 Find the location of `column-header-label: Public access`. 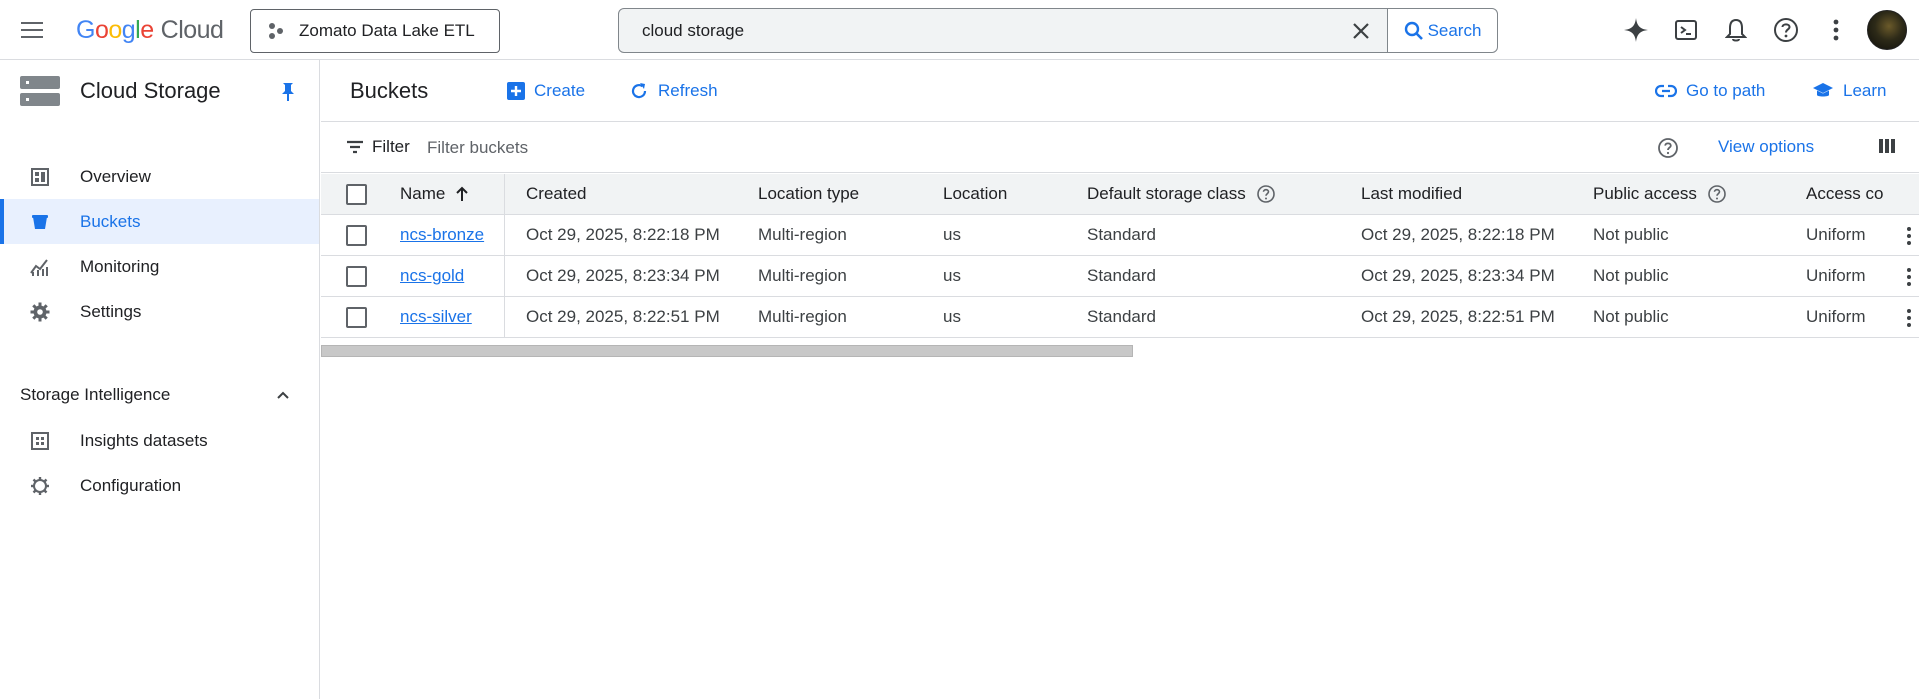

column-header-label: Public access is located at coordinates (1645, 193).